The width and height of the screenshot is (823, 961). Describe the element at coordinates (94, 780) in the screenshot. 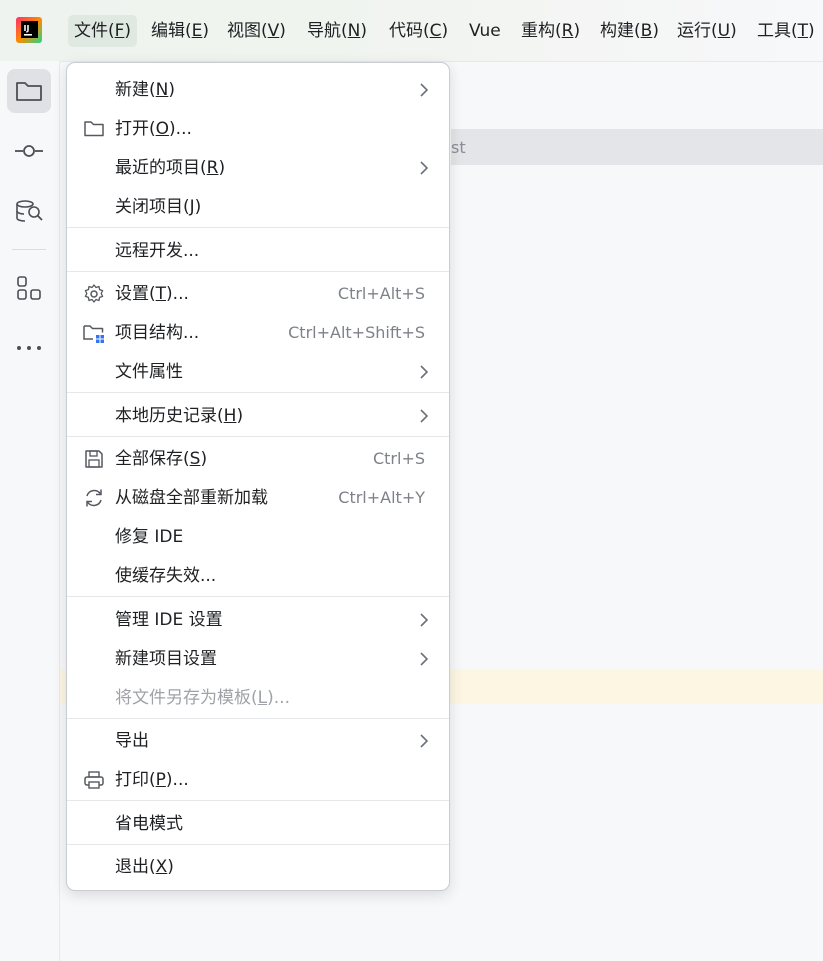

I see `printer-icon` at that location.